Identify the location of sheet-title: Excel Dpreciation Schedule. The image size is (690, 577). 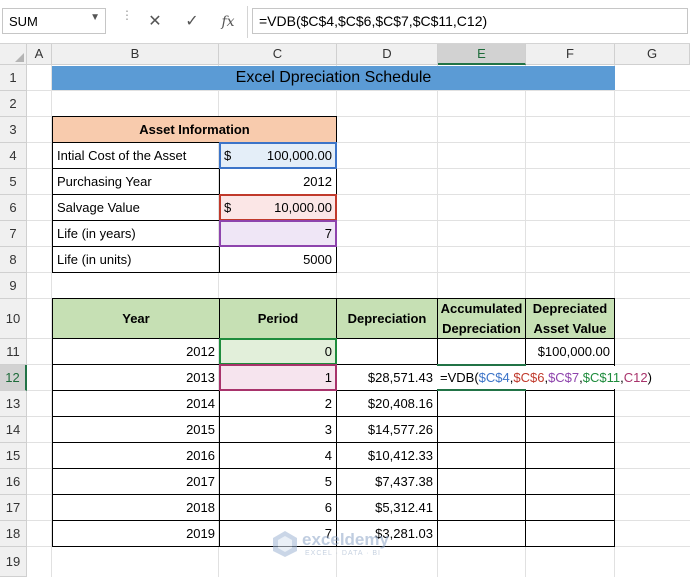
(333, 78).